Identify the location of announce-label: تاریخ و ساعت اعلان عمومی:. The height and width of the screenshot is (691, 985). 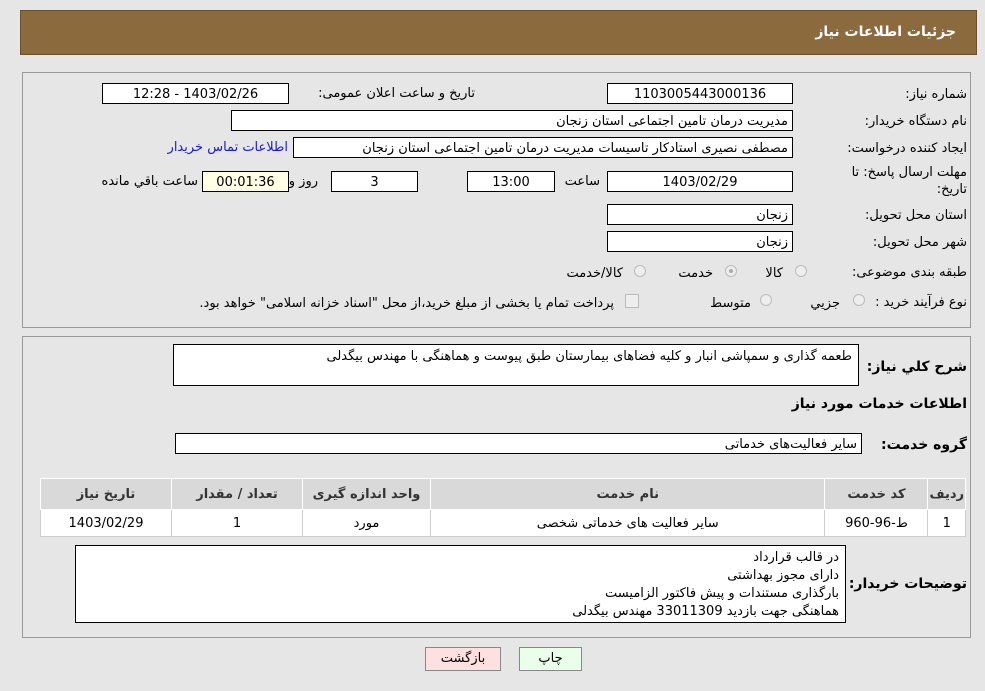
(396, 93).